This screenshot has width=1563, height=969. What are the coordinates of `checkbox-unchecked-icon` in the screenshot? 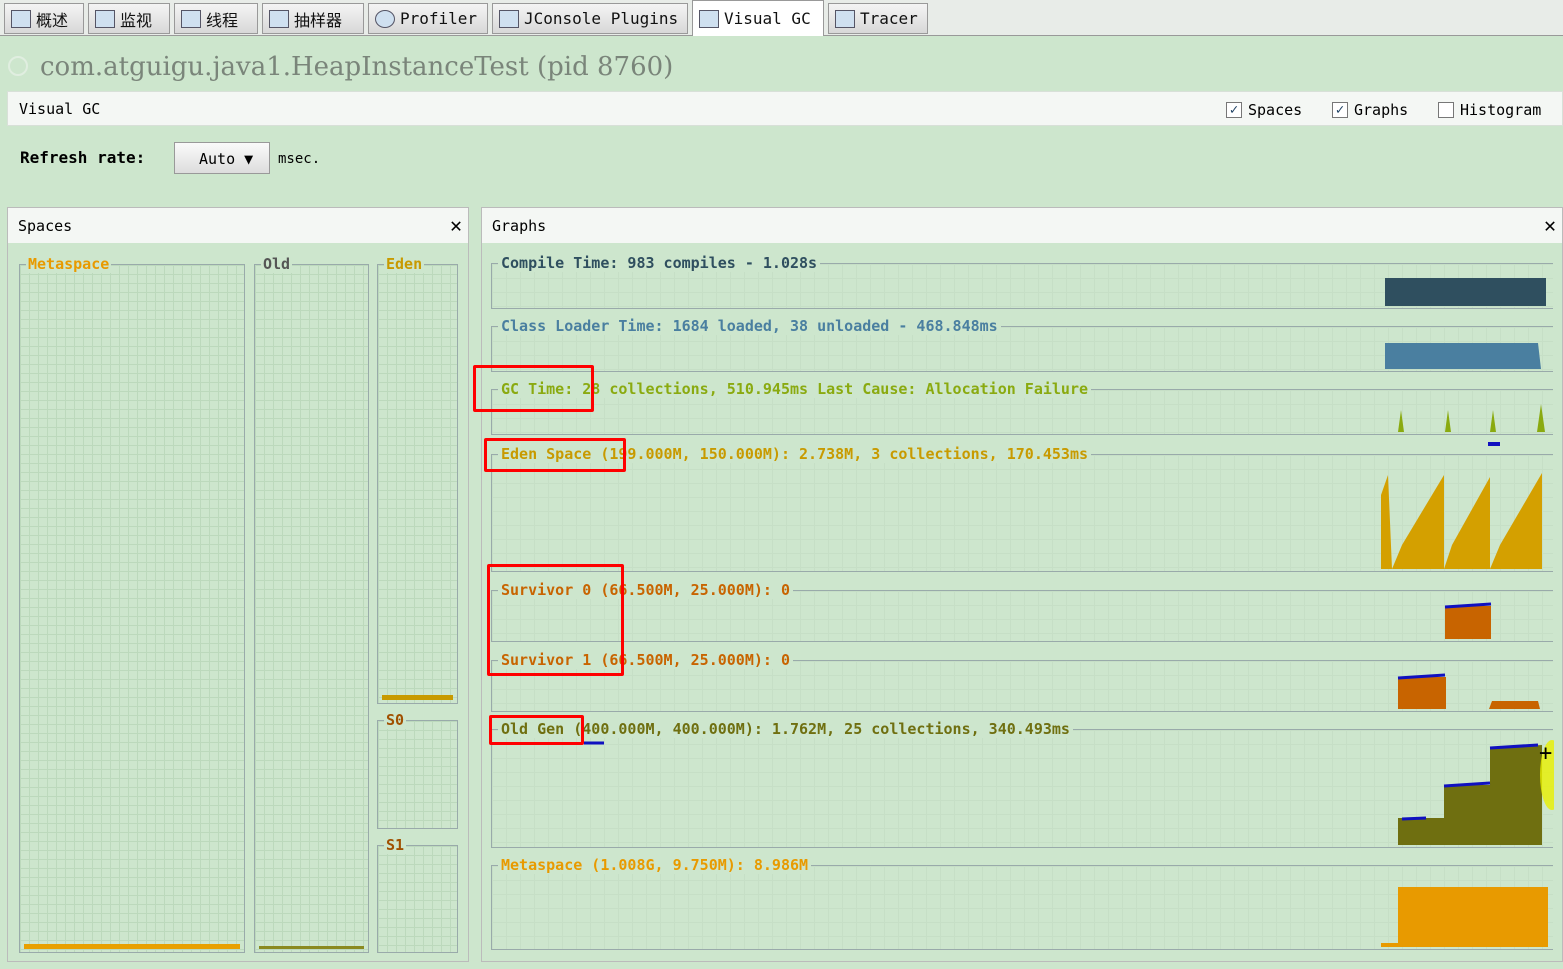 It's located at (1446, 110).